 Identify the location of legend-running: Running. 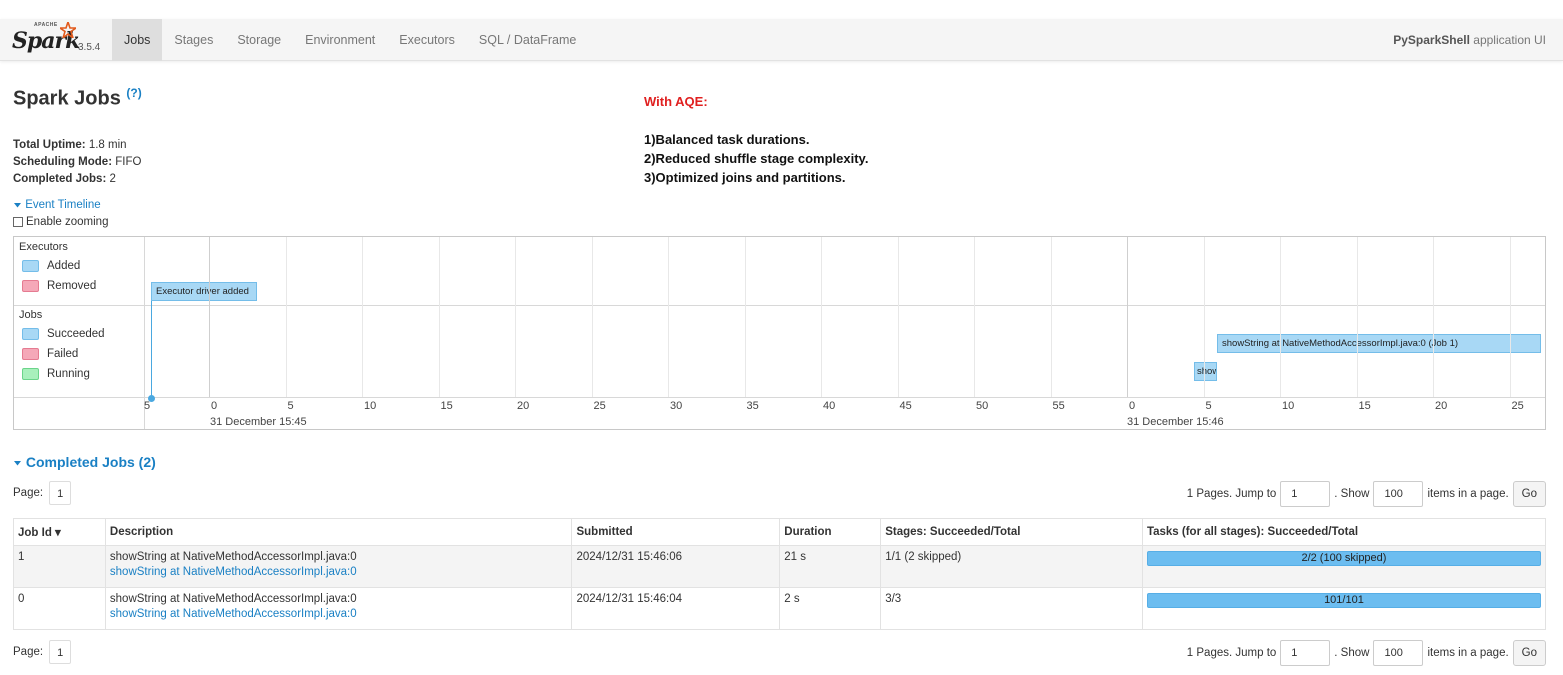
(56, 374).